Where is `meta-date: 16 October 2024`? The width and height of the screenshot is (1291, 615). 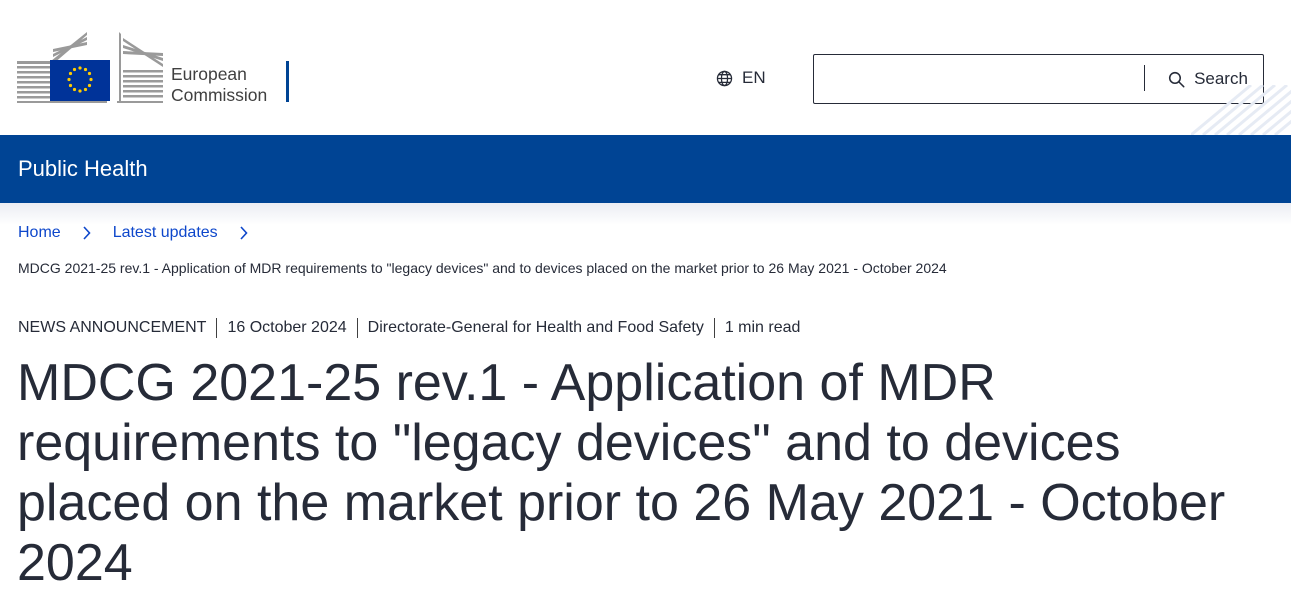
meta-date: 16 October 2024 is located at coordinates (287, 327).